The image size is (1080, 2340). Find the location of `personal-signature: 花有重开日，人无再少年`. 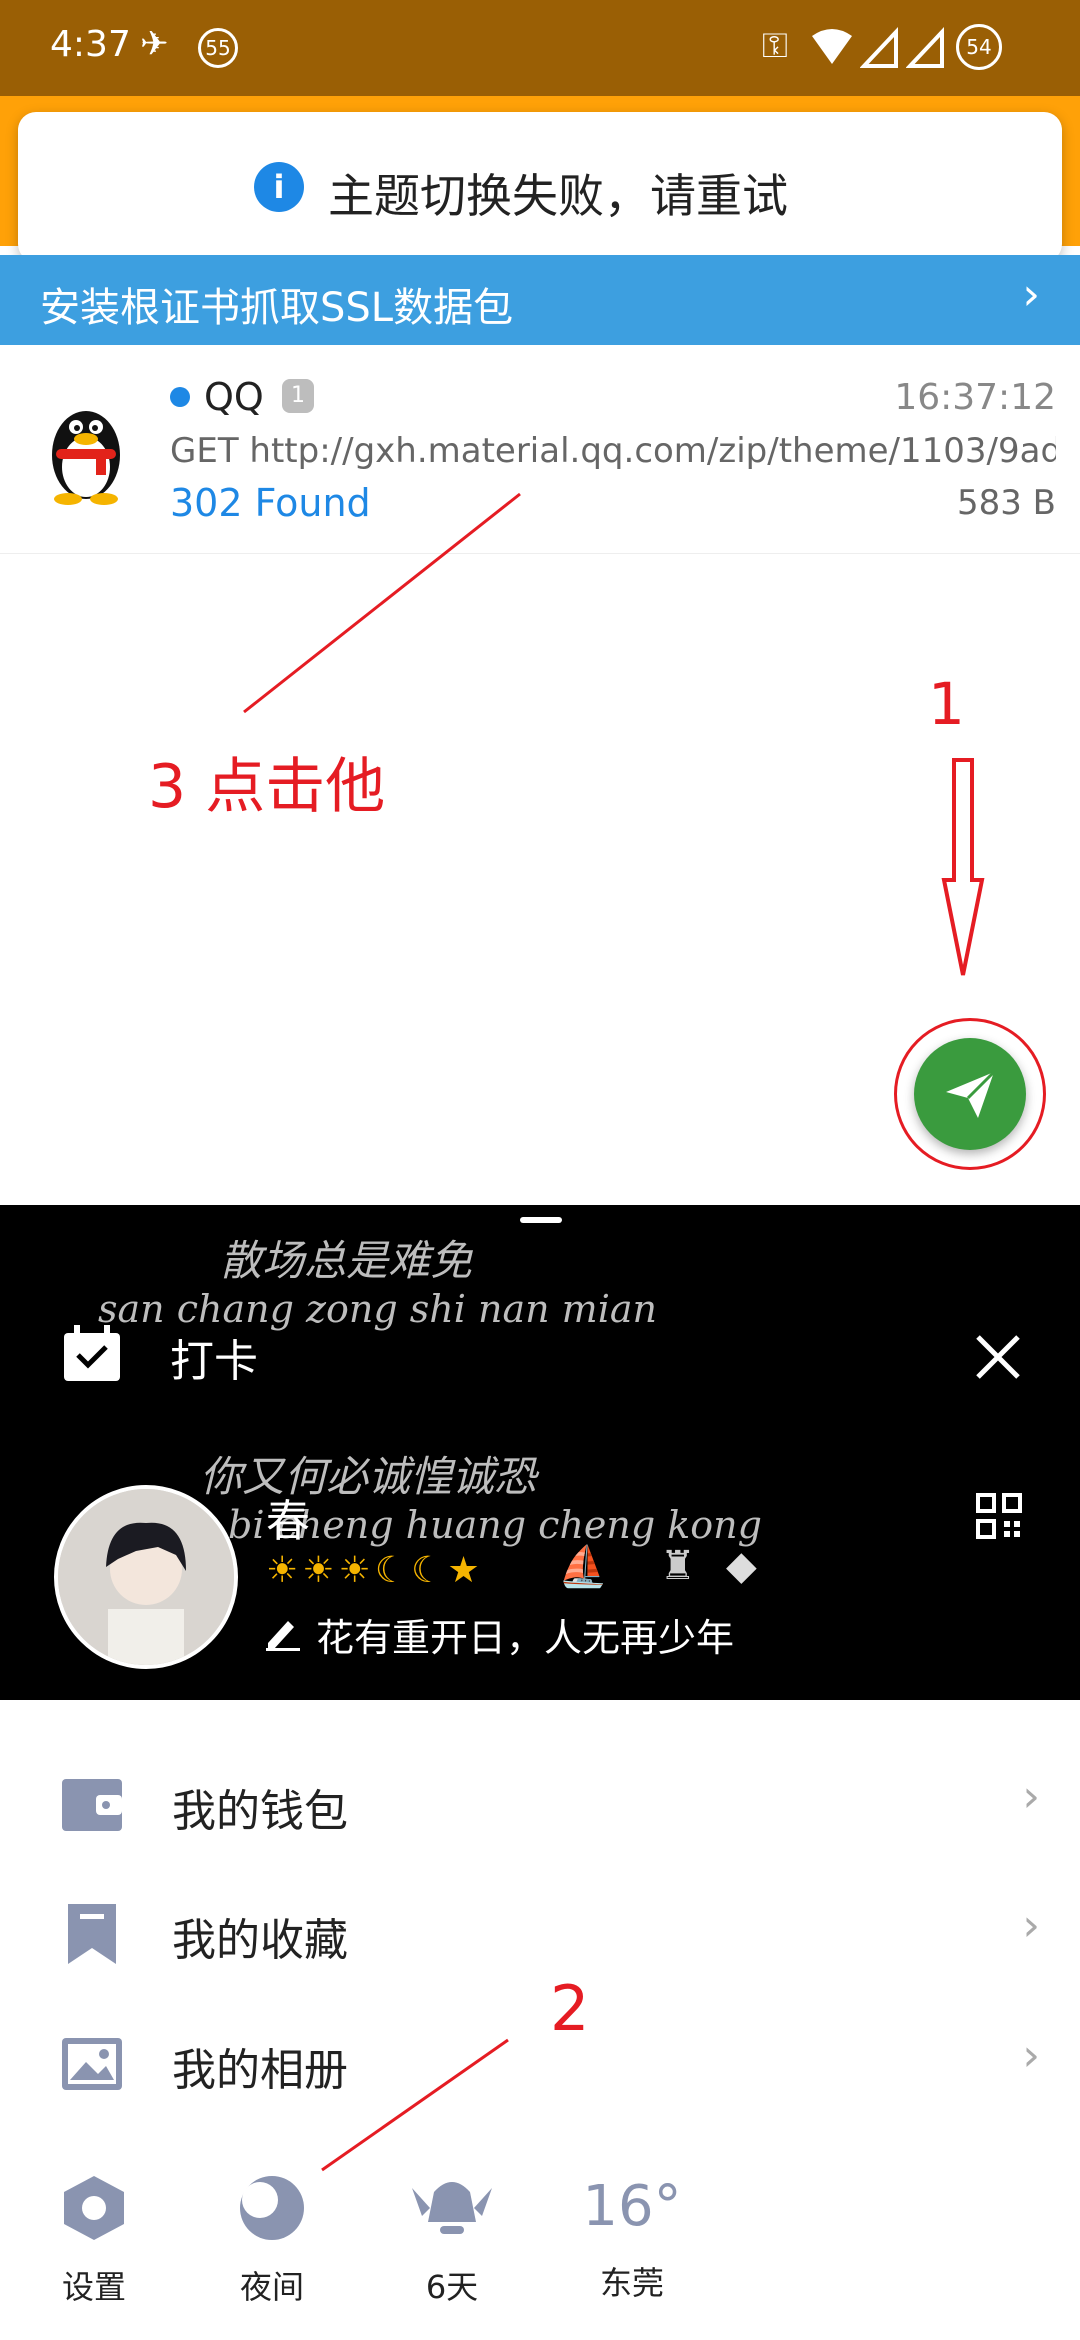

personal-signature: 花有重开日，人无再少年 is located at coordinates (525, 1634).